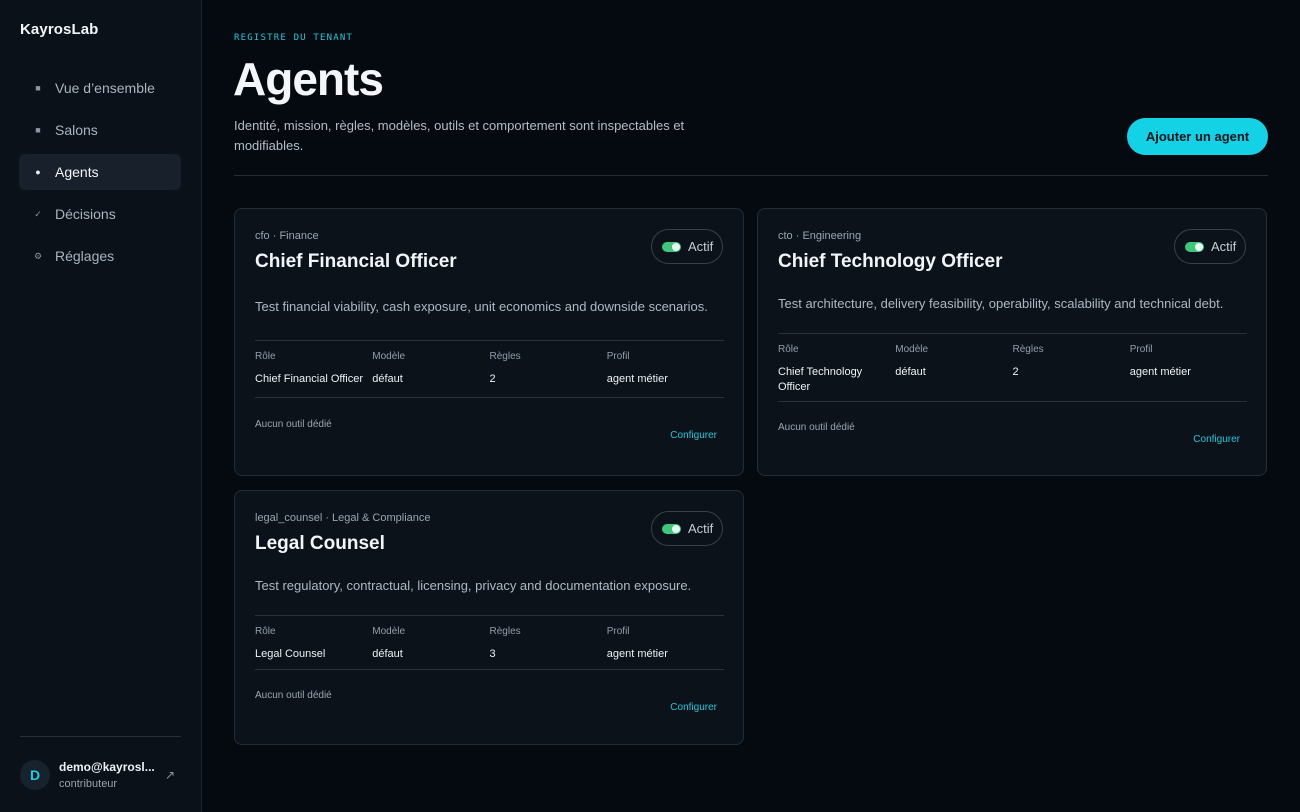 The height and width of the screenshot is (812, 1300). Describe the element at coordinates (38, 213) in the screenshot. I see `check-icon: ✓` at that location.